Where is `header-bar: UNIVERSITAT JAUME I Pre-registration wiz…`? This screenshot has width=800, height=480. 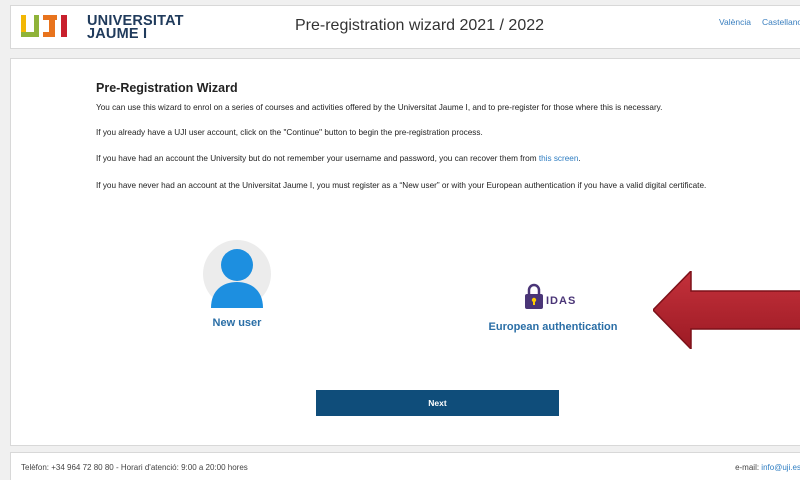 header-bar: UNIVERSITAT JAUME I Pre-registration wiz… is located at coordinates (405, 27).